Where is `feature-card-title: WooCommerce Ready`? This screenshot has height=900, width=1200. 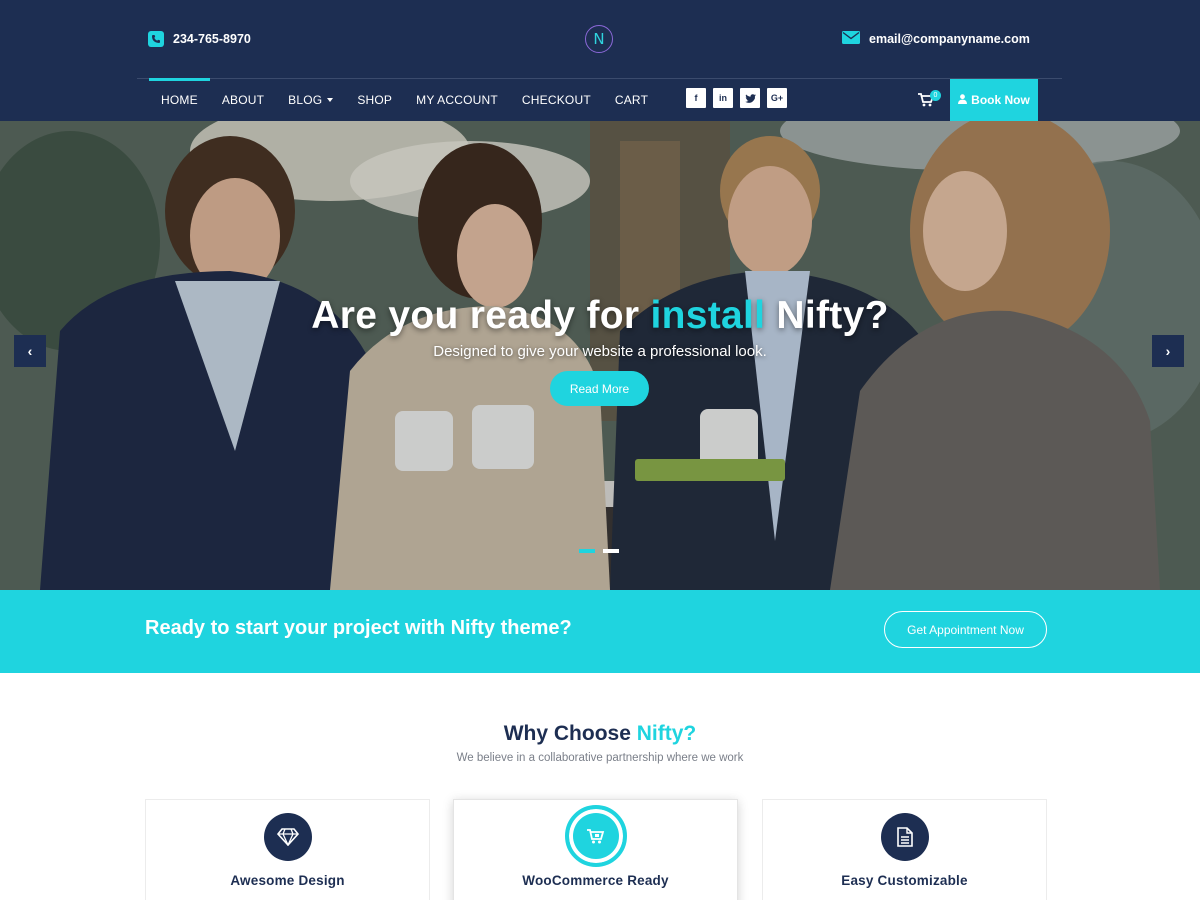 feature-card-title: WooCommerce Ready is located at coordinates (595, 880).